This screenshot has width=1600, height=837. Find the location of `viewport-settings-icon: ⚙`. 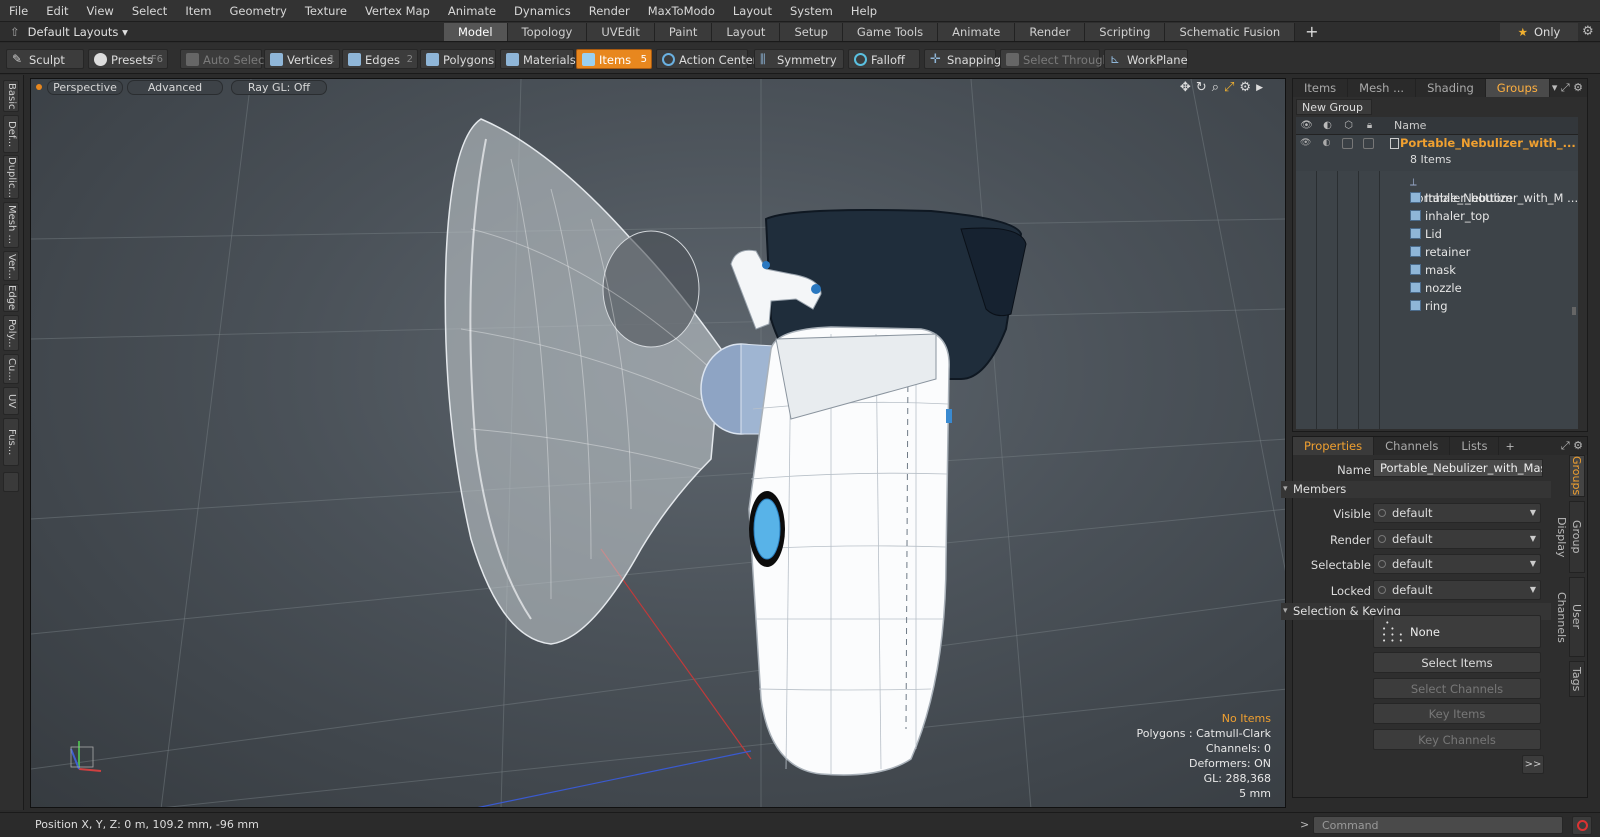

viewport-settings-icon: ⚙ is located at coordinates (1245, 88).